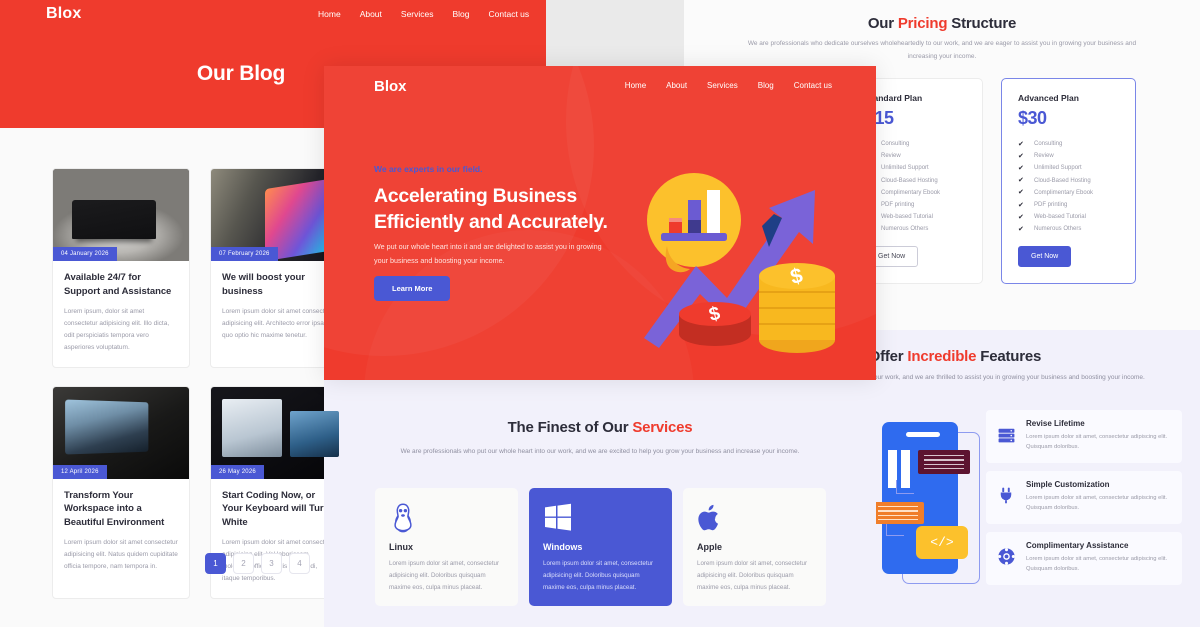 Image resolution: width=1200 pixels, height=627 pixels. What do you see at coordinates (635, 85) in the screenshot?
I see `hero-nav-home: Home` at bounding box center [635, 85].